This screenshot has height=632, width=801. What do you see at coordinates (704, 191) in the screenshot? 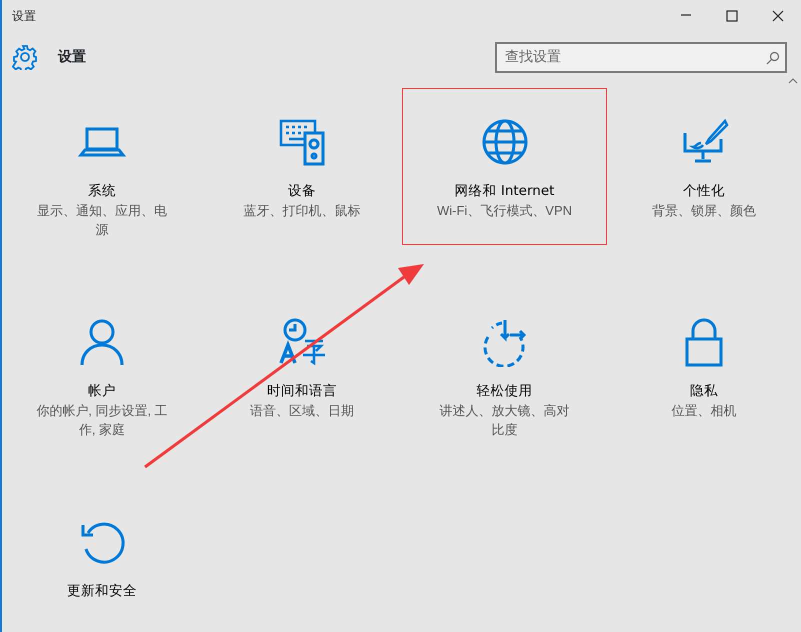
I see `tile-title: 个性化` at bounding box center [704, 191].